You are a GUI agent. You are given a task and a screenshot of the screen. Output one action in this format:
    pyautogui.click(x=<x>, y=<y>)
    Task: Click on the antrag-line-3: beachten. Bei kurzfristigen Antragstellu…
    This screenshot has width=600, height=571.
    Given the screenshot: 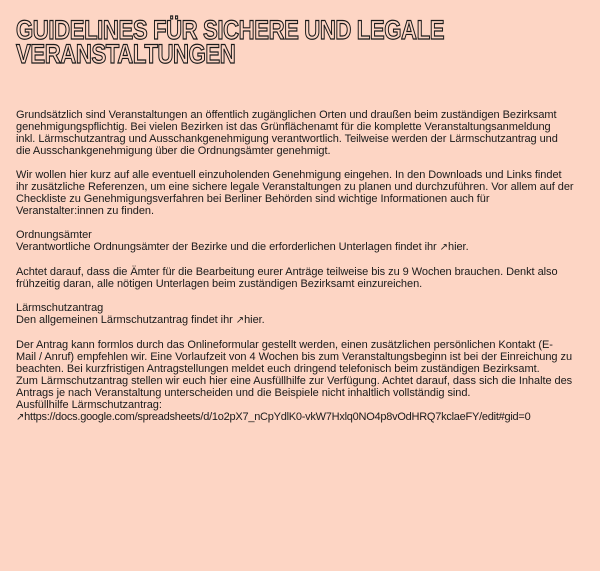 What is the action you would take?
    pyautogui.click(x=278, y=369)
    